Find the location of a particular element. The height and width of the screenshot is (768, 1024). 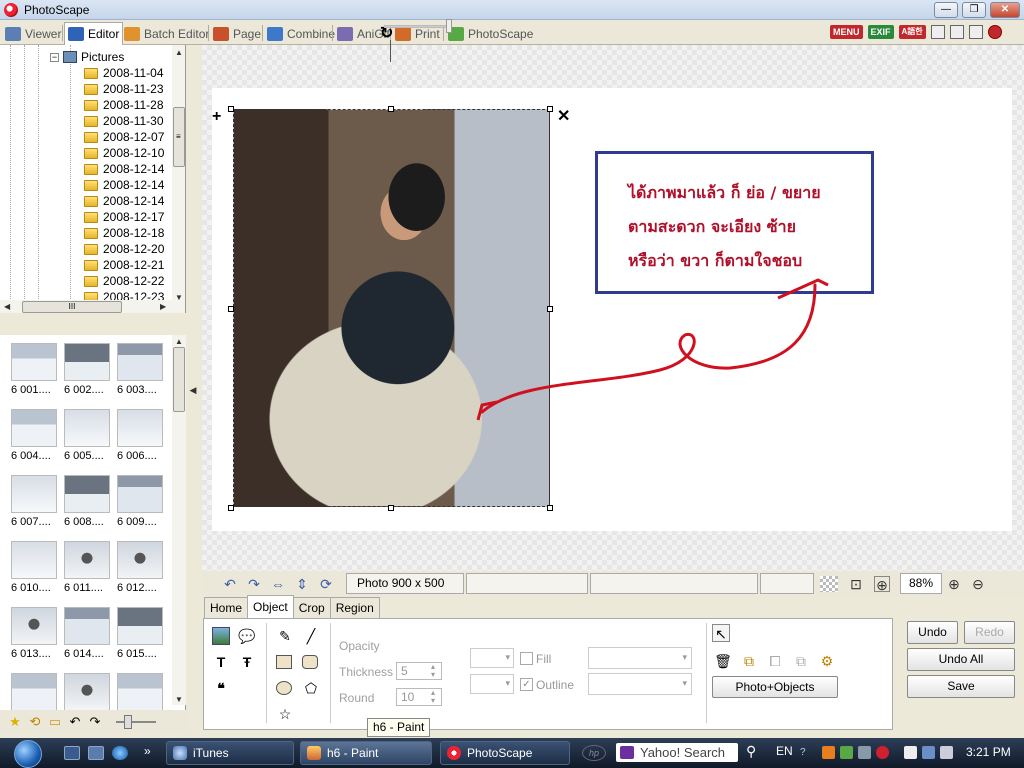

switch-windows-icon is located at coordinates (96, 753).